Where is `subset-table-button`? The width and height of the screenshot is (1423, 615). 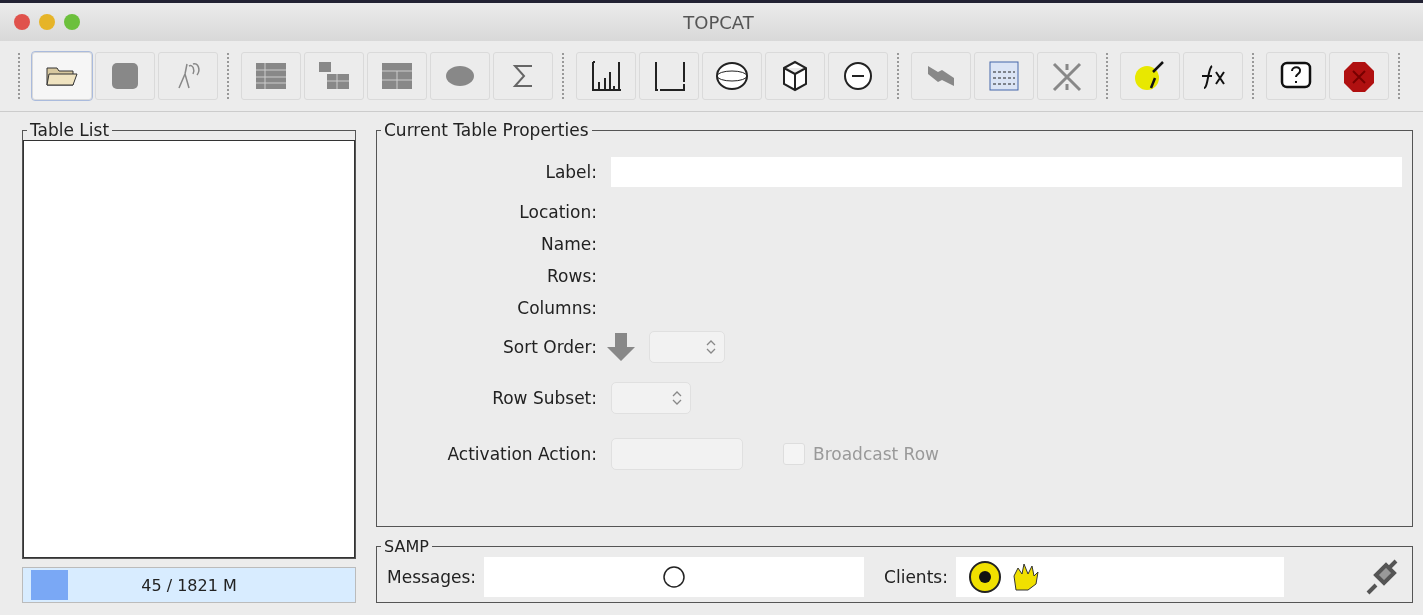
subset-table-button is located at coordinates (334, 76).